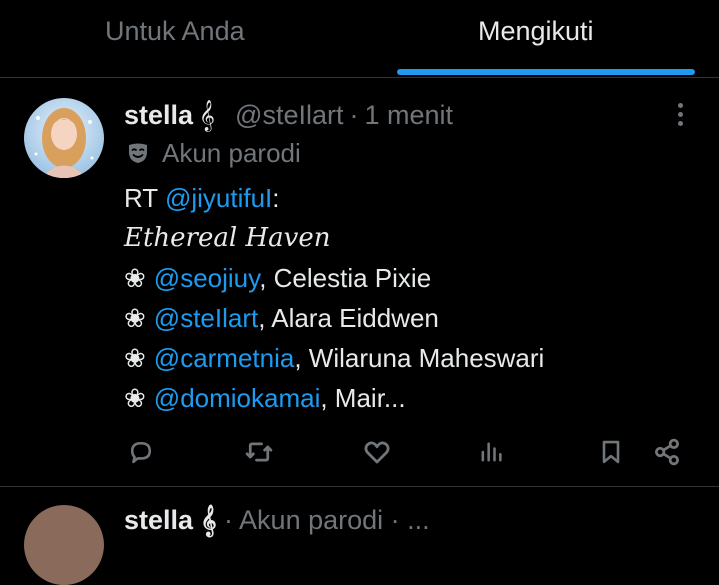 Image resolution: width=719 pixels, height=585 pixels. Describe the element at coordinates (224, 358) in the screenshot. I see `mention-link: @carmetnia` at that location.